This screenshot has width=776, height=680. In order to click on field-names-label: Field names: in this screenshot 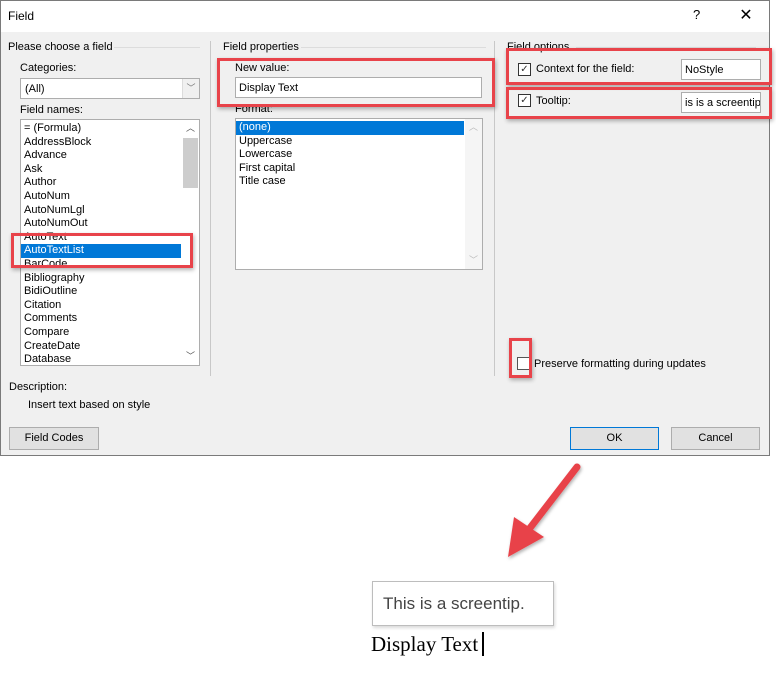, I will do `click(51, 110)`.